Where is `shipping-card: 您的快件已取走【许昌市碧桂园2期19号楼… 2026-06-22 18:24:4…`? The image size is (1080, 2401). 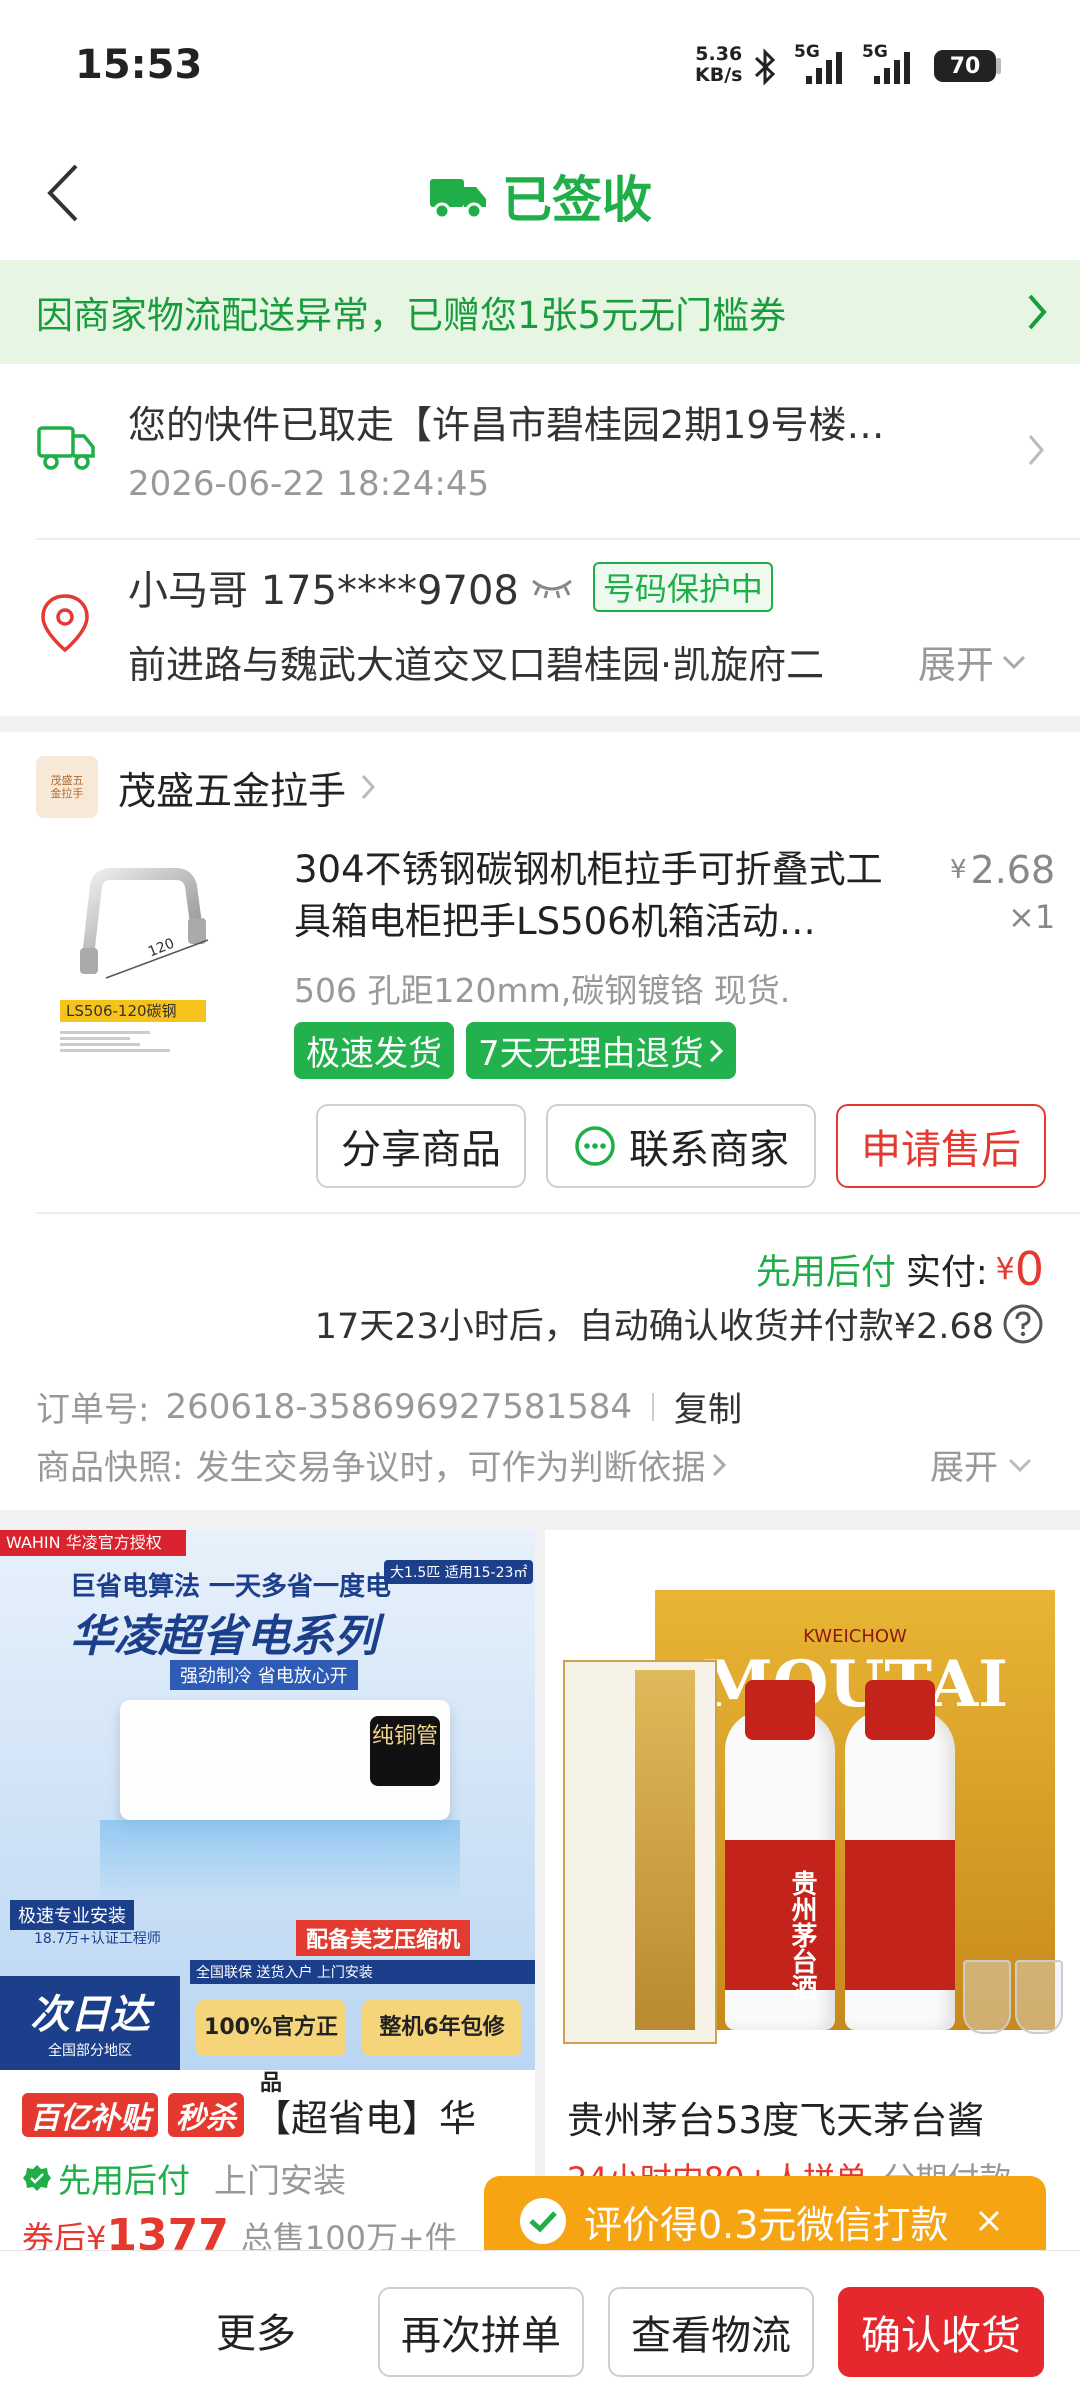
shipping-card: 您的快件已取走【许昌市碧桂园2期19号楼… 2026-06-22 18:24:4… is located at coordinates (540, 540).